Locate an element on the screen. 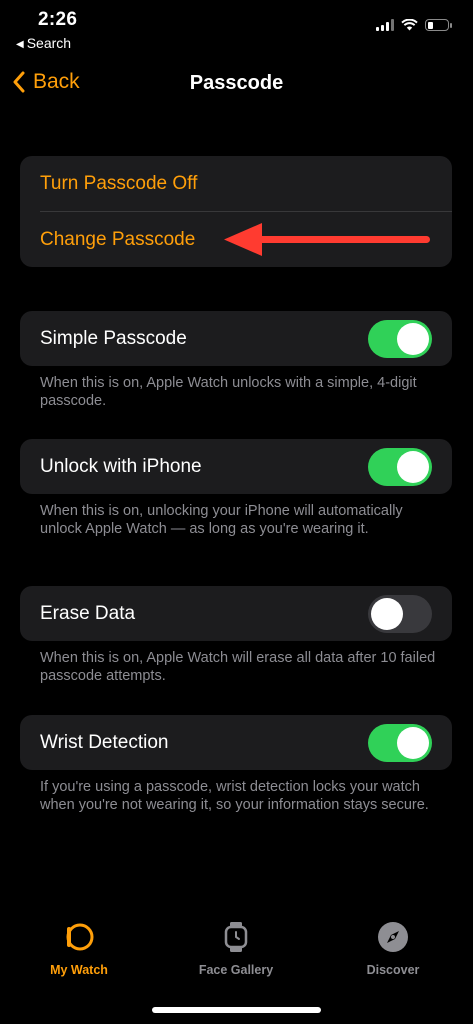 The width and height of the screenshot is (473, 1024). wrist-detection-group: Wrist Detection is located at coordinates (236, 742).